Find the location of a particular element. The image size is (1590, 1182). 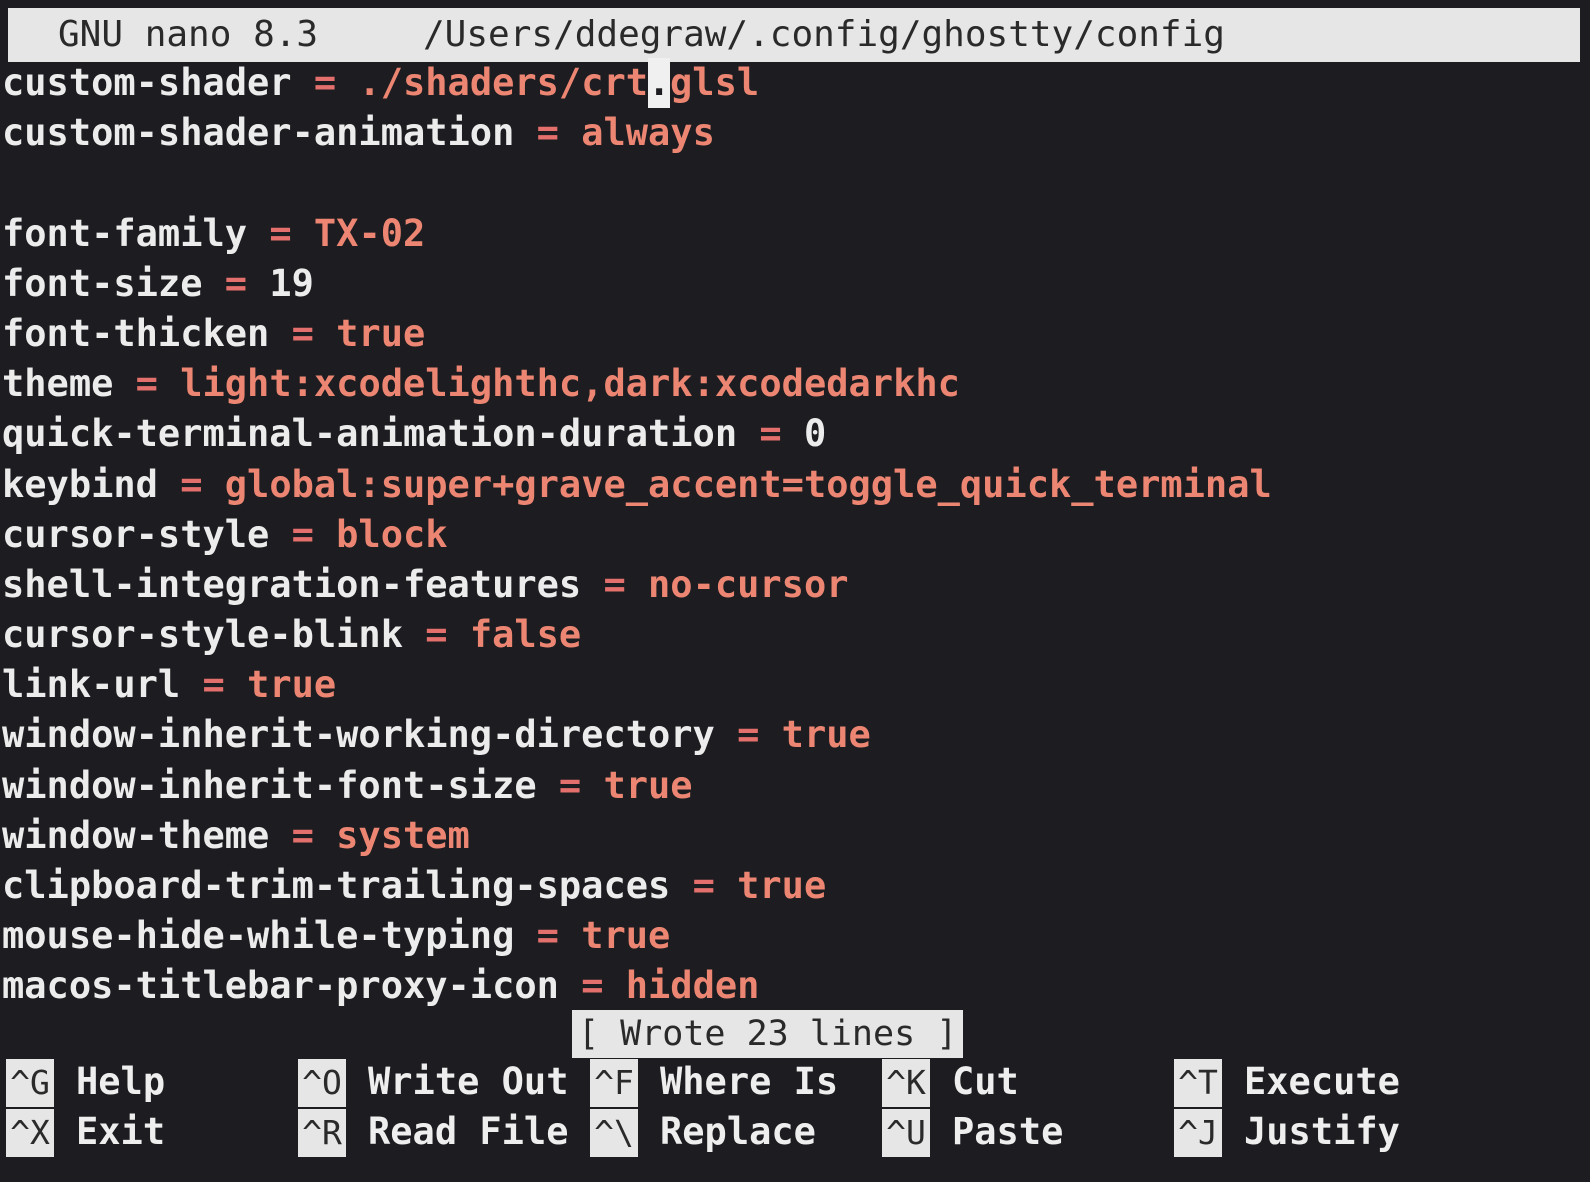

config-value: always is located at coordinates (648, 133).